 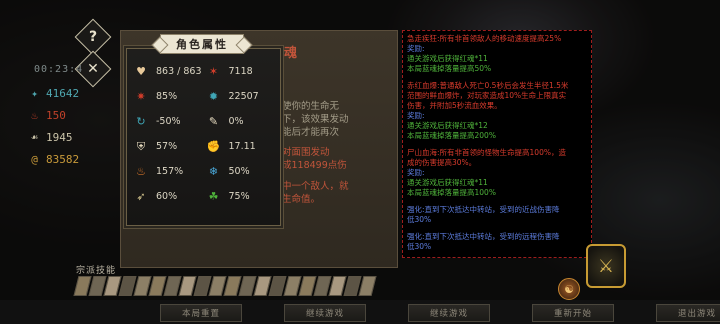 I want to click on book-text-block-a: 使你的生命无 下，该效果发动 能后才能再次, so click(x=315, y=119).